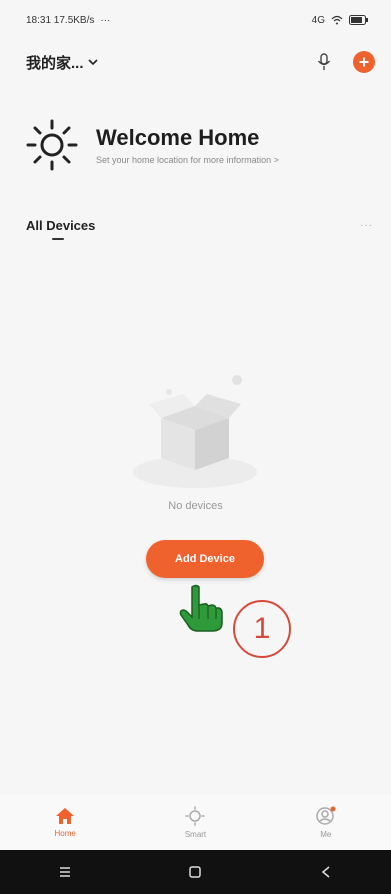 This screenshot has width=391, height=894. Describe the element at coordinates (65, 815) in the screenshot. I see `home-icon` at that location.